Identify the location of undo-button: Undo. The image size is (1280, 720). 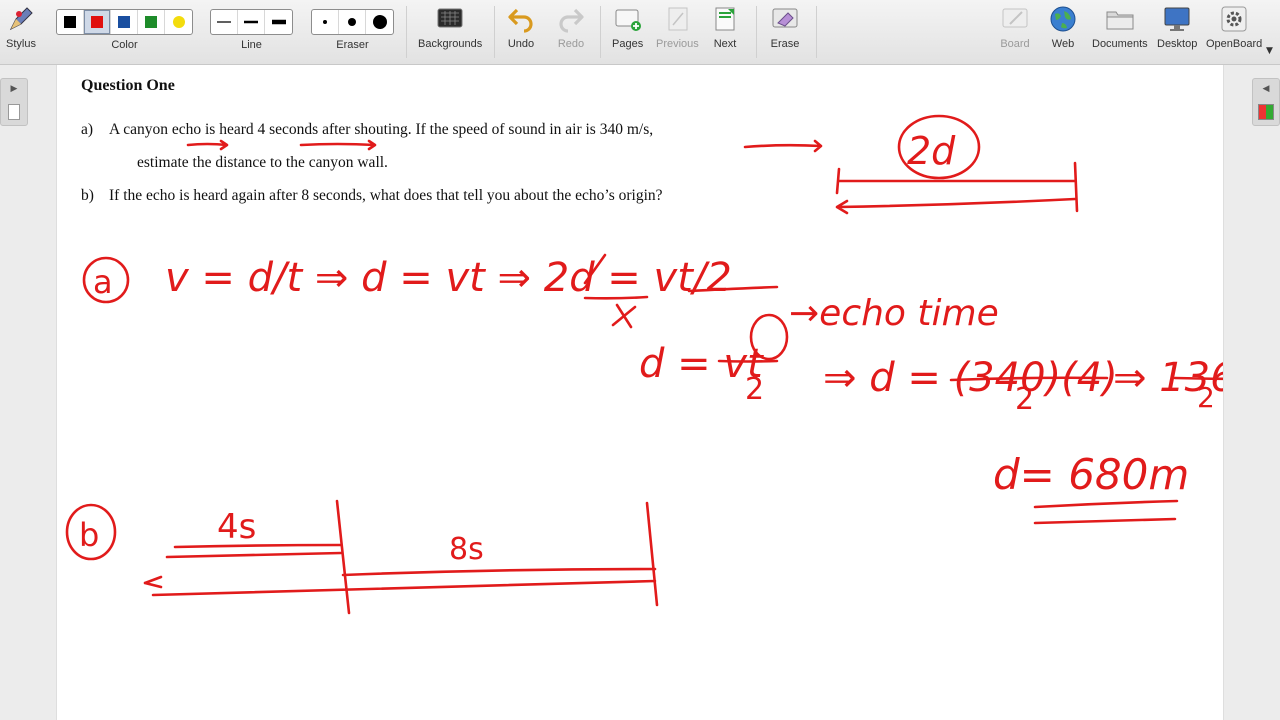
(521, 27).